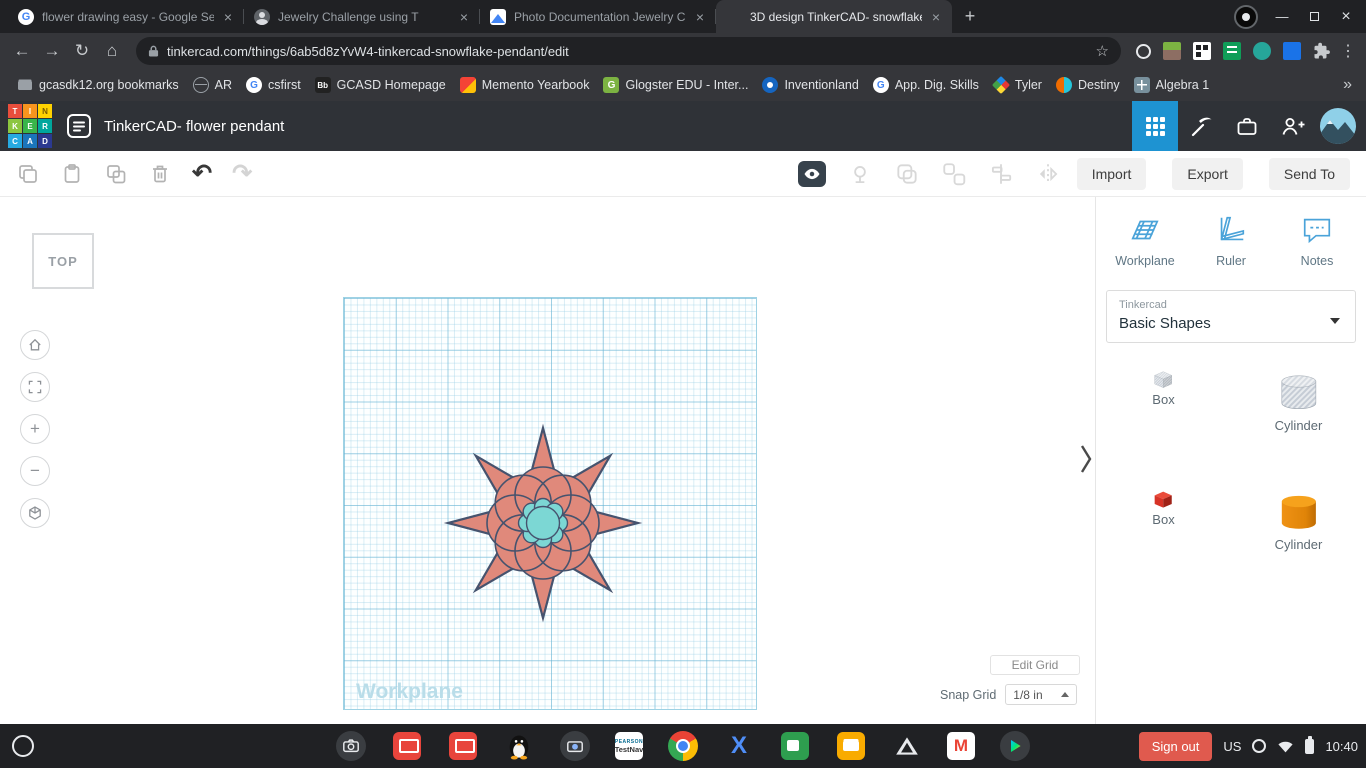 This screenshot has width=1366, height=768. I want to click on shape-box-red: Box, so click(1163, 521).